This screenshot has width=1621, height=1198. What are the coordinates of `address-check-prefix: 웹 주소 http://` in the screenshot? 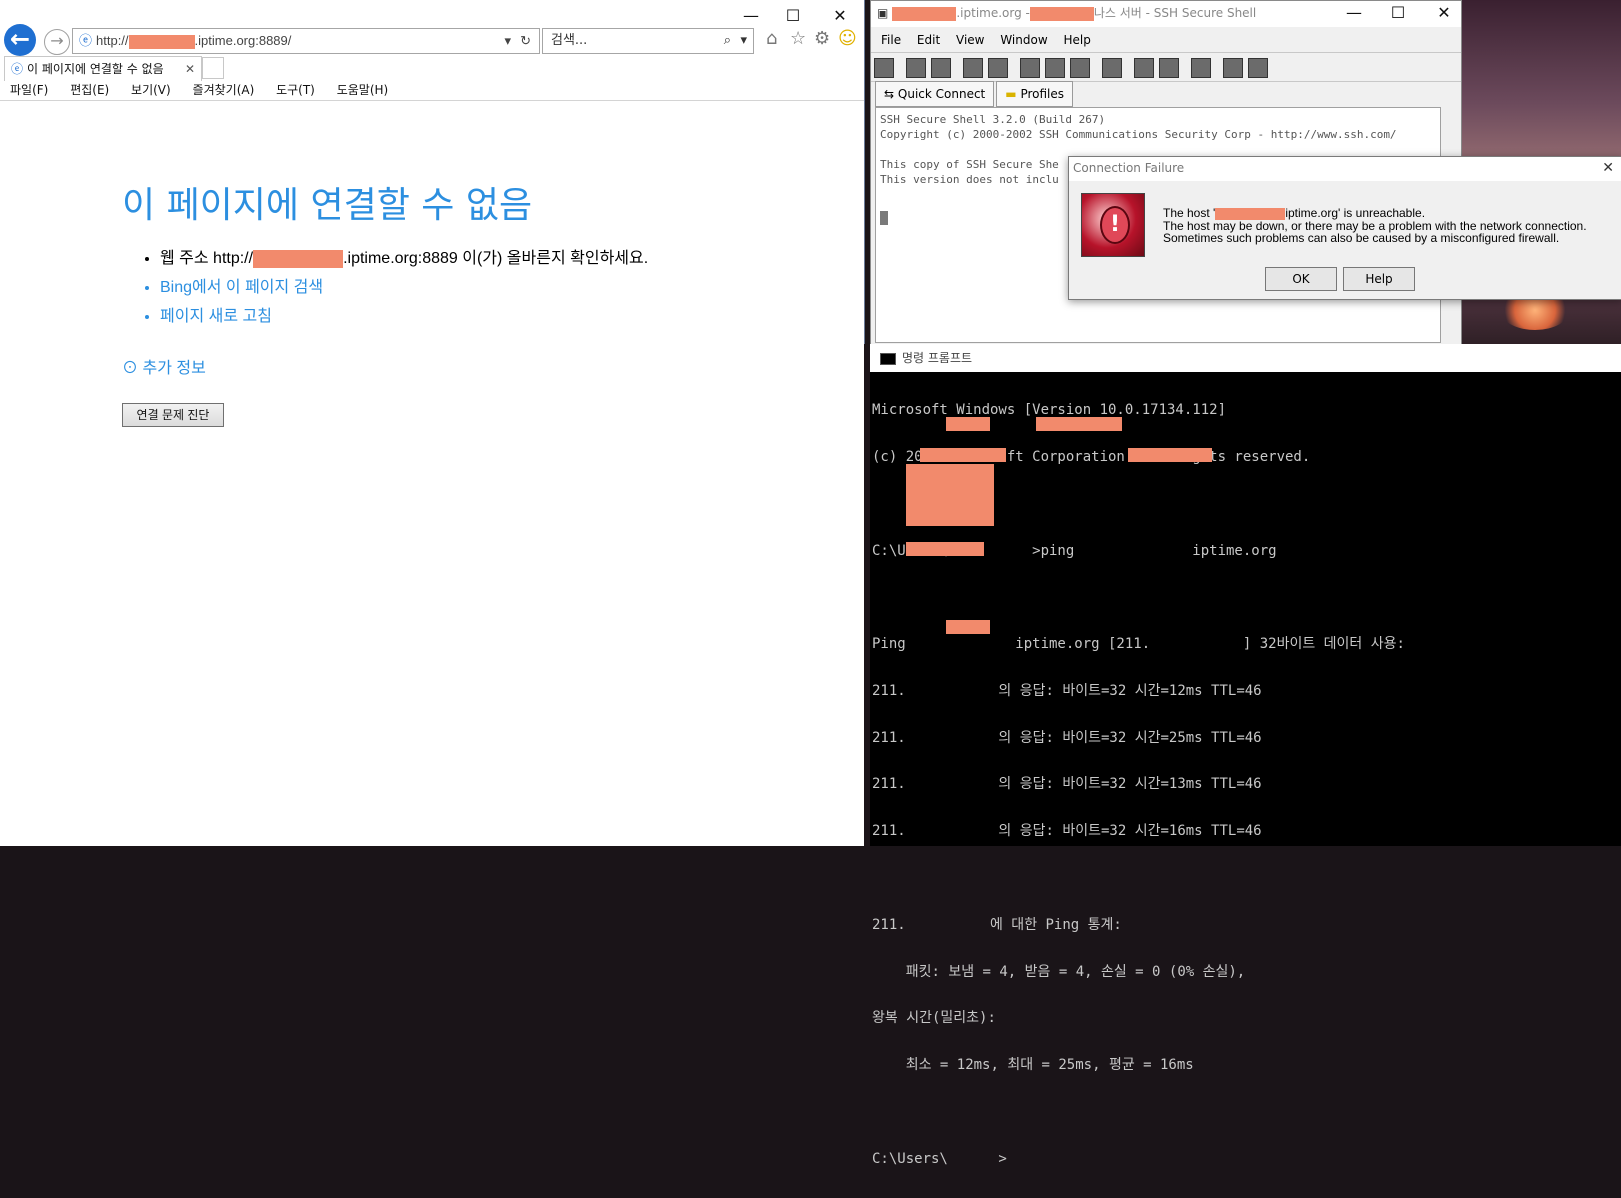 It's located at (207, 258).